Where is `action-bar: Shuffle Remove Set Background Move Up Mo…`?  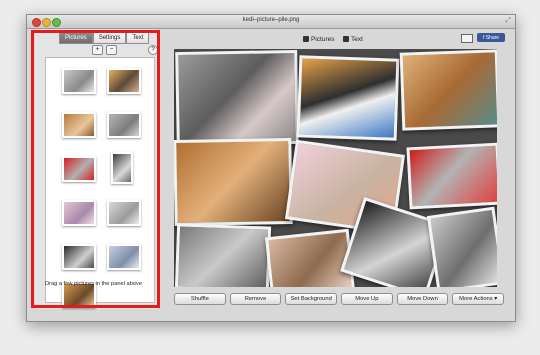
action-bar: Shuffle Remove Set Background Move Up Mo… is located at coordinates (339, 300).